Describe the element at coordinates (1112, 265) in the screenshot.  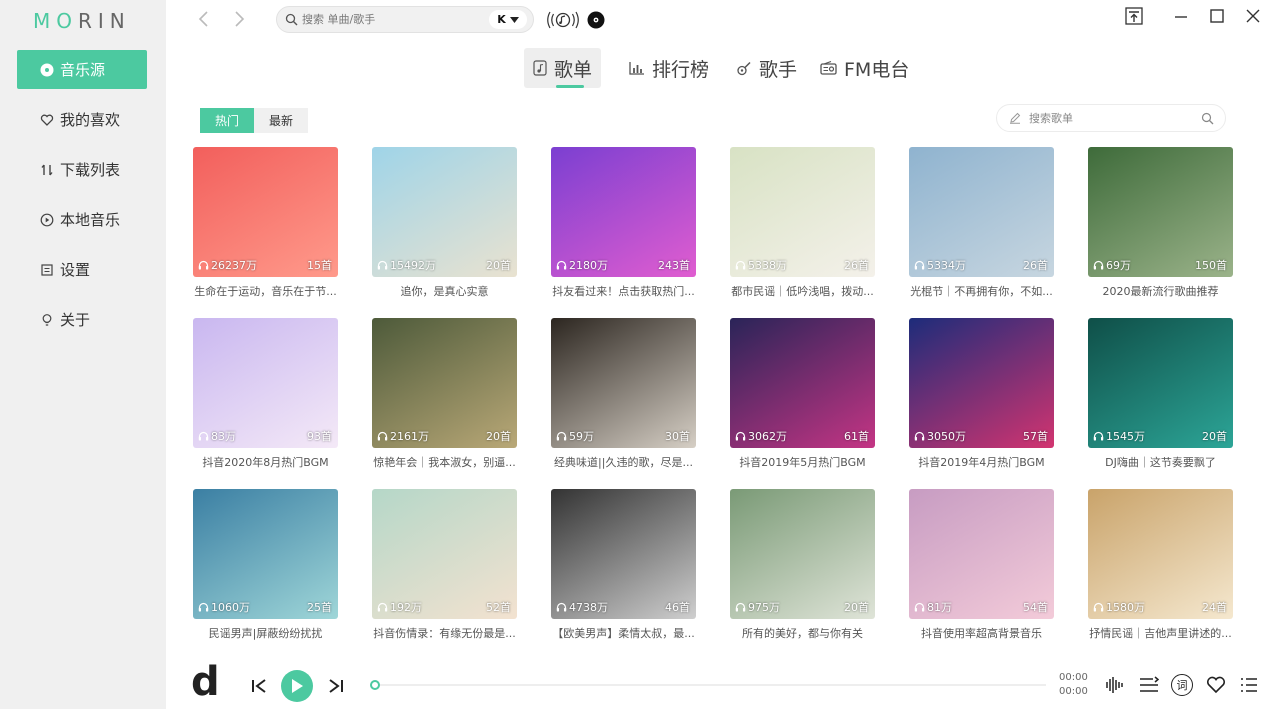
I see `play-count: 69万` at that location.